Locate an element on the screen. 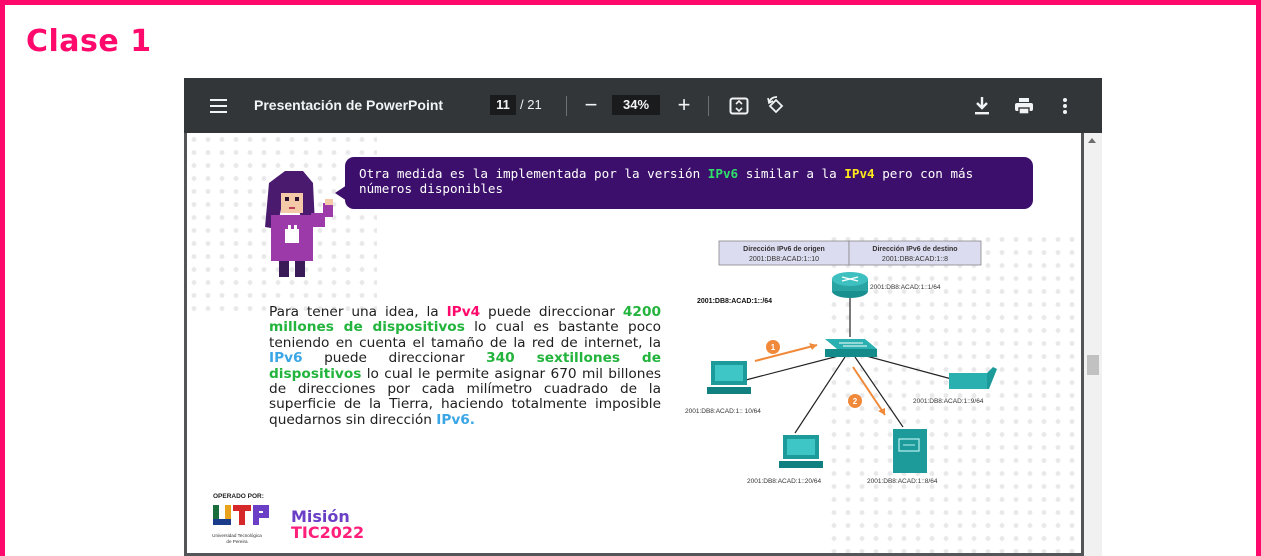 This screenshot has height=556, width=1261. vertical-scrollbar is located at coordinates (1093, 344).